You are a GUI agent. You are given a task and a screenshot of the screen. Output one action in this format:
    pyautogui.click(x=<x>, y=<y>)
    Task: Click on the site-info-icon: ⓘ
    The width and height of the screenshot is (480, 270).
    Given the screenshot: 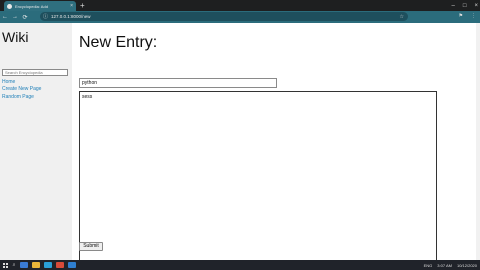 What is the action you would take?
    pyautogui.click(x=45, y=16)
    